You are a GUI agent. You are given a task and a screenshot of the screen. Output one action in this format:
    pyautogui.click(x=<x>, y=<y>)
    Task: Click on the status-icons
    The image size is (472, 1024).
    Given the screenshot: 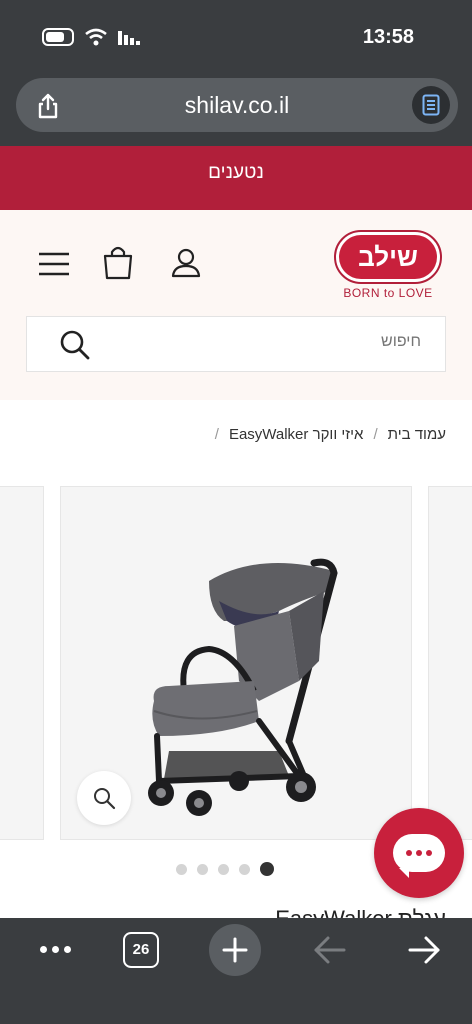 What is the action you would take?
    pyautogui.click(x=92, y=37)
    